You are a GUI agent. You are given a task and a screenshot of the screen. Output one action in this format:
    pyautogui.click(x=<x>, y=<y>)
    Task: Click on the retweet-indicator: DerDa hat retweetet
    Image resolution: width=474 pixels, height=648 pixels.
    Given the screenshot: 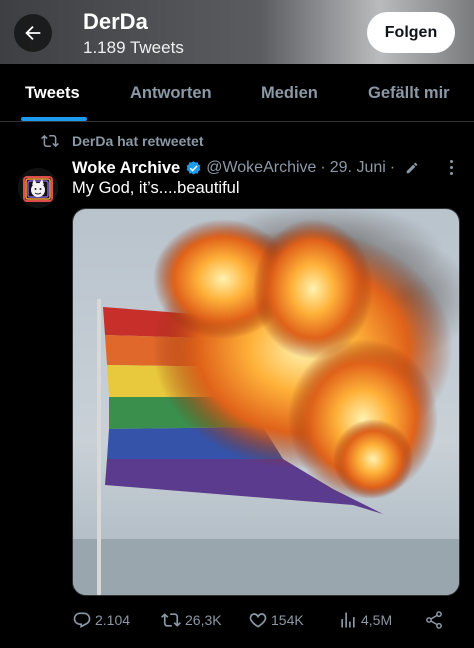 What is the action you would take?
    pyautogui.click(x=122, y=141)
    